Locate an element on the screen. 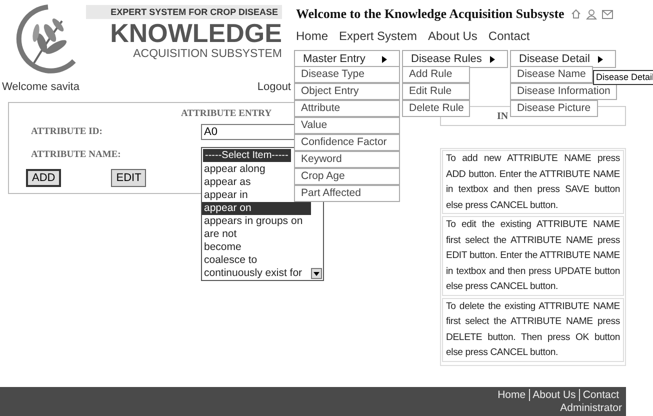 The height and width of the screenshot is (416, 653). list-option: appear in is located at coordinates (225, 195).